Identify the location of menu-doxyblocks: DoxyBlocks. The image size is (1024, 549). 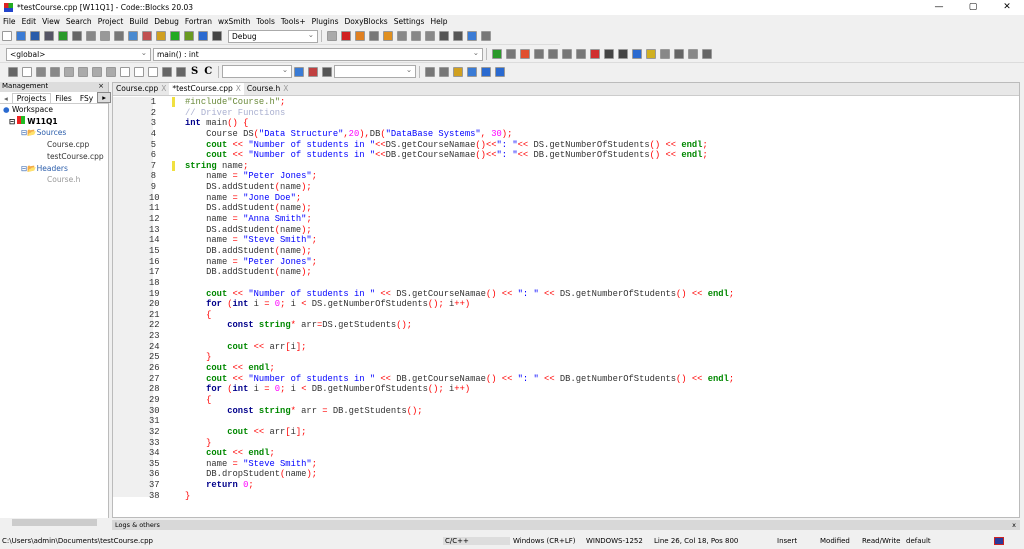
(366, 21).